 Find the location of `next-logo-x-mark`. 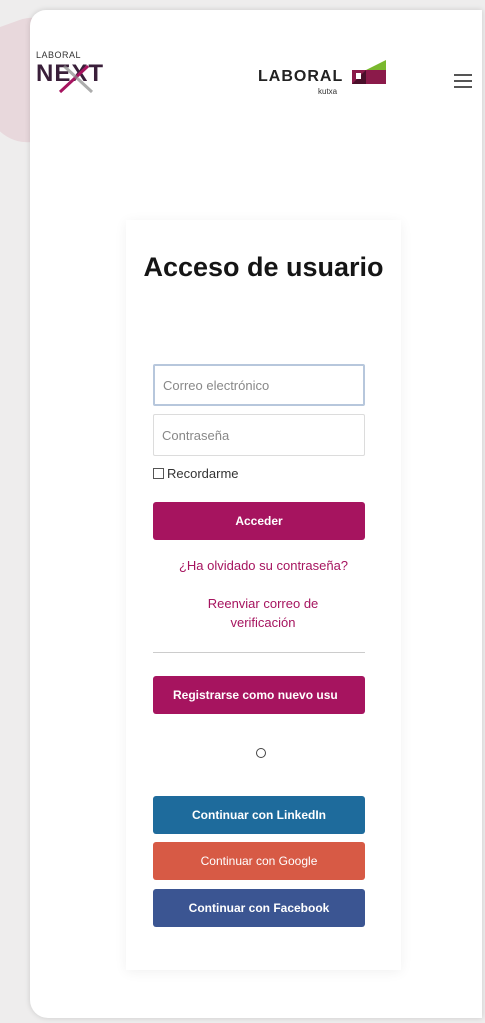

next-logo-x-mark is located at coordinates (76, 79).